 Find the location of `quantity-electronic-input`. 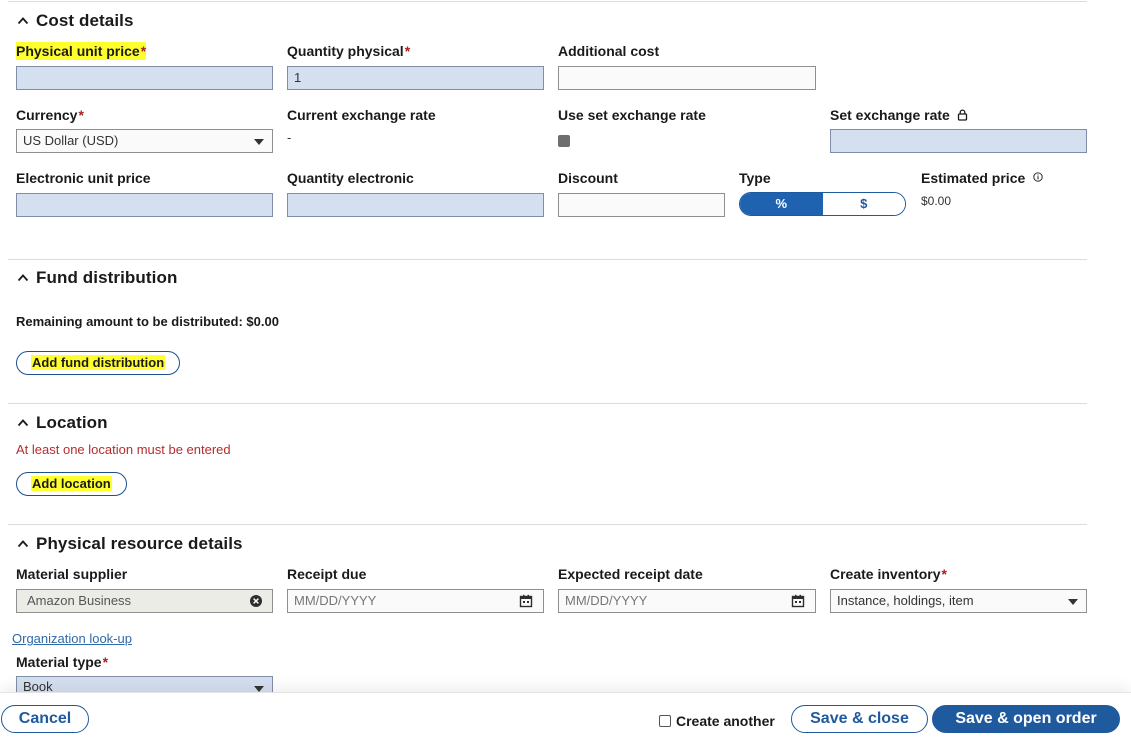

quantity-electronic-input is located at coordinates (415, 205).